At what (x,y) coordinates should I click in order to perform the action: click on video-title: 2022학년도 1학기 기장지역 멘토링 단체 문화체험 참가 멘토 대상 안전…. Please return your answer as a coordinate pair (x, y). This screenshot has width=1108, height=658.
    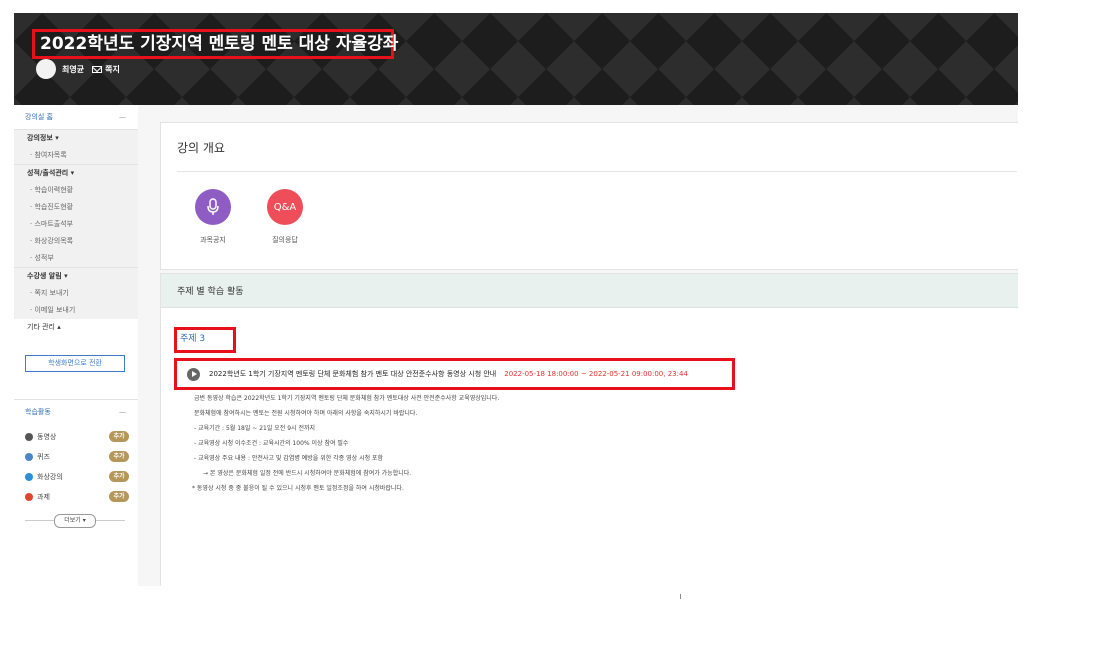
    Looking at the image, I should click on (352, 374).